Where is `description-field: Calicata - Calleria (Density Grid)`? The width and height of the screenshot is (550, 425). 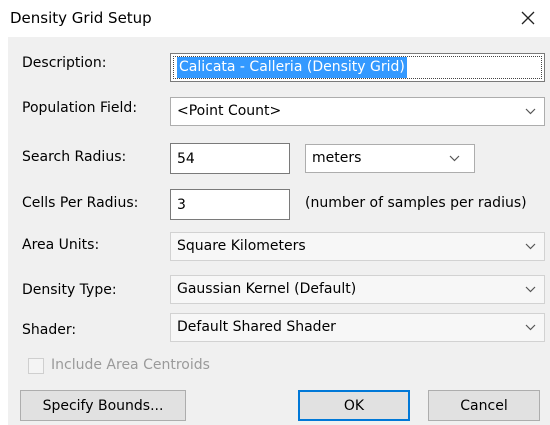
description-field: Calicata - Calleria (Density Grid) is located at coordinates (357, 67).